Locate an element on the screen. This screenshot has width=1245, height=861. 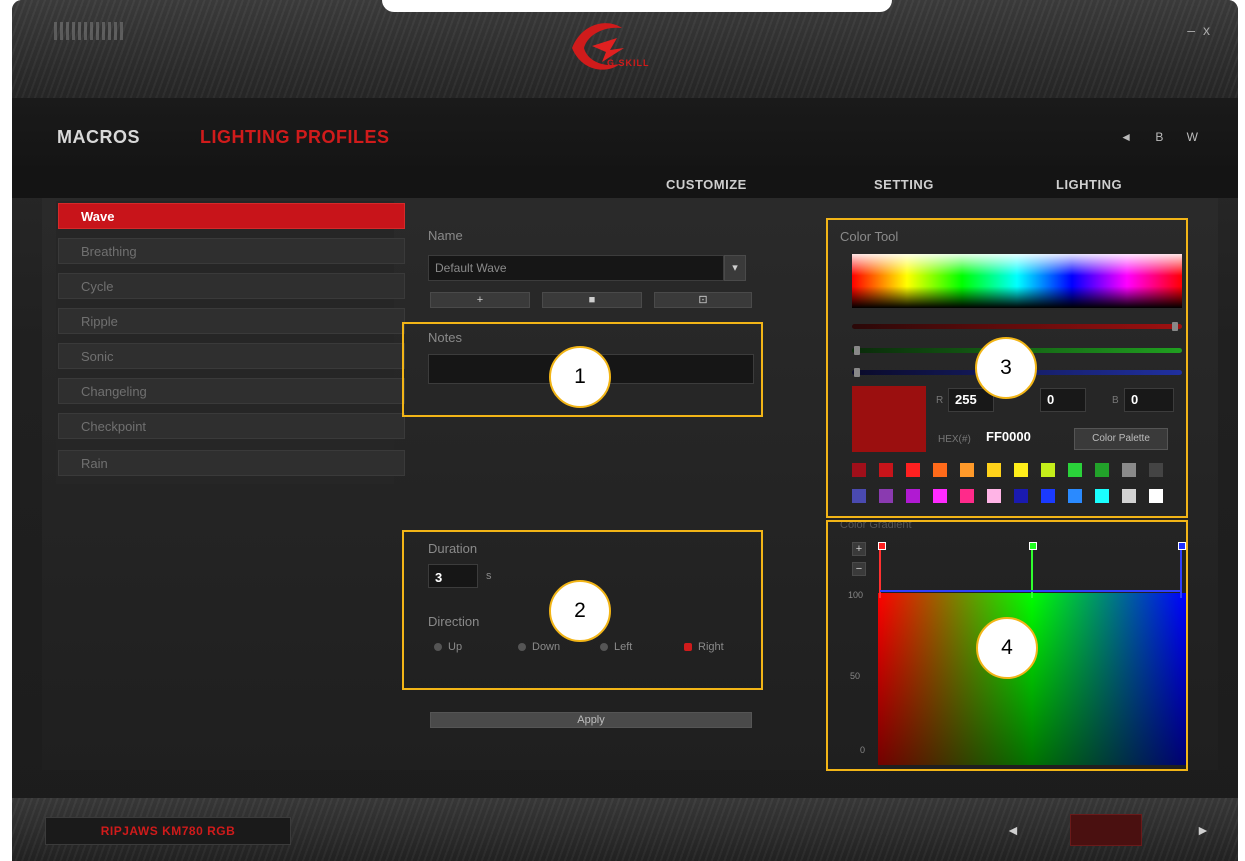
window-controls: –x is located at coordinates (1202, 30).